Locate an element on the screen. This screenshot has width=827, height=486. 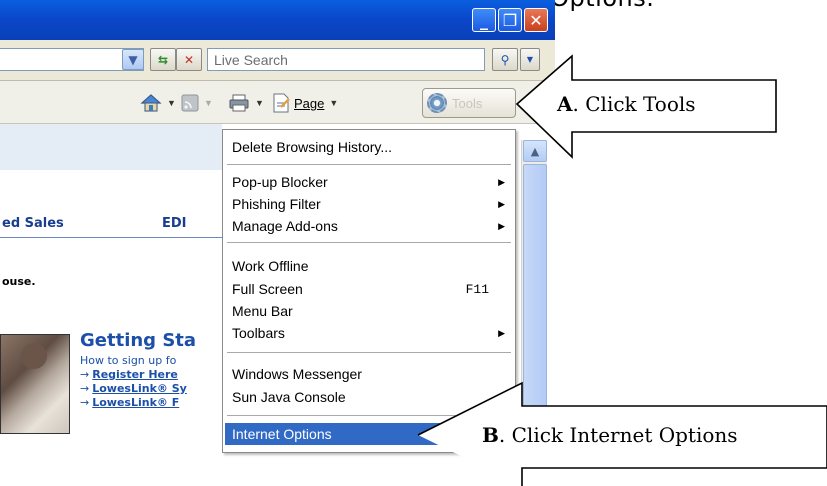
menu-item-sun-java-console: Sun Java Console is located at coordinates (369, 397).